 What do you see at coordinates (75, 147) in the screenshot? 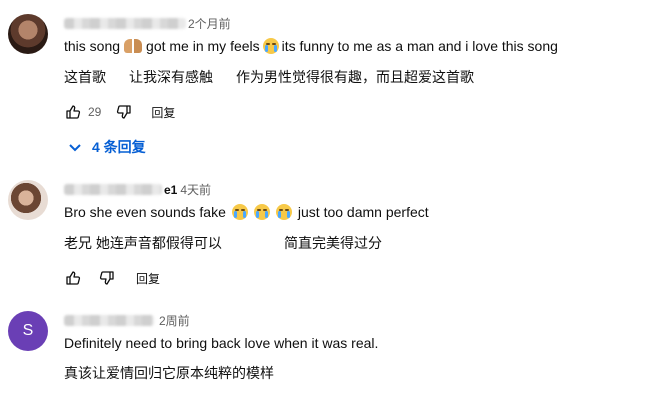
I see `chevron-down-icon` at bounding box center [75, 147].